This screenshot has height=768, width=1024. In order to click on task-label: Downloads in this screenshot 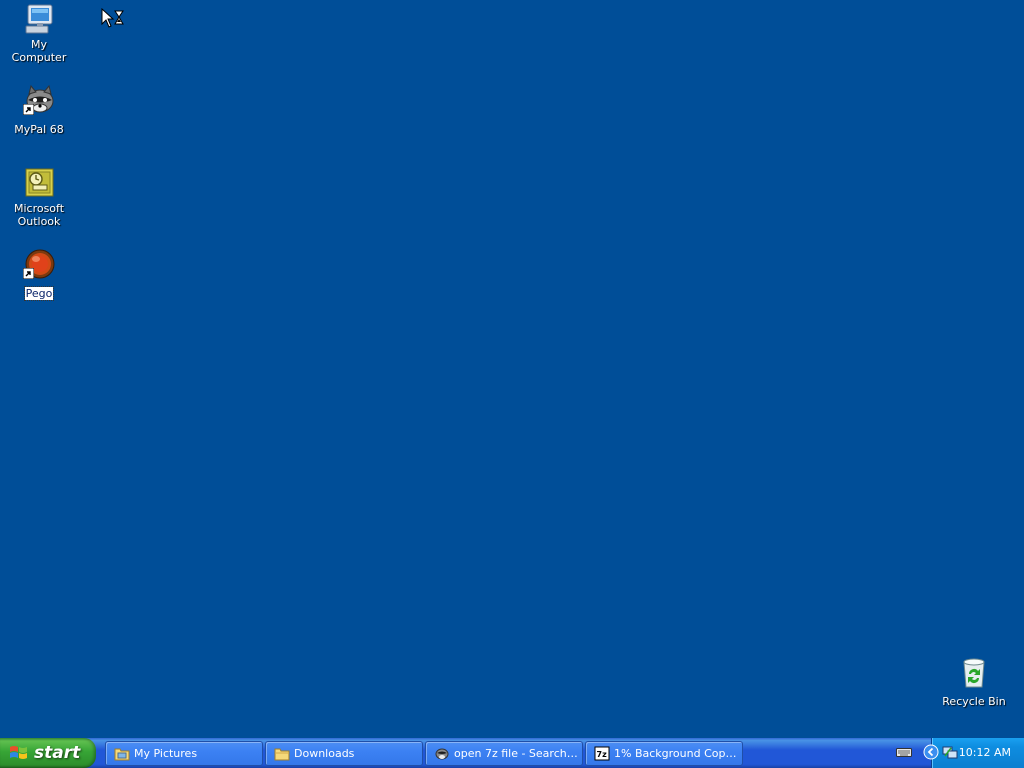, I will do `click(324, 753)`.